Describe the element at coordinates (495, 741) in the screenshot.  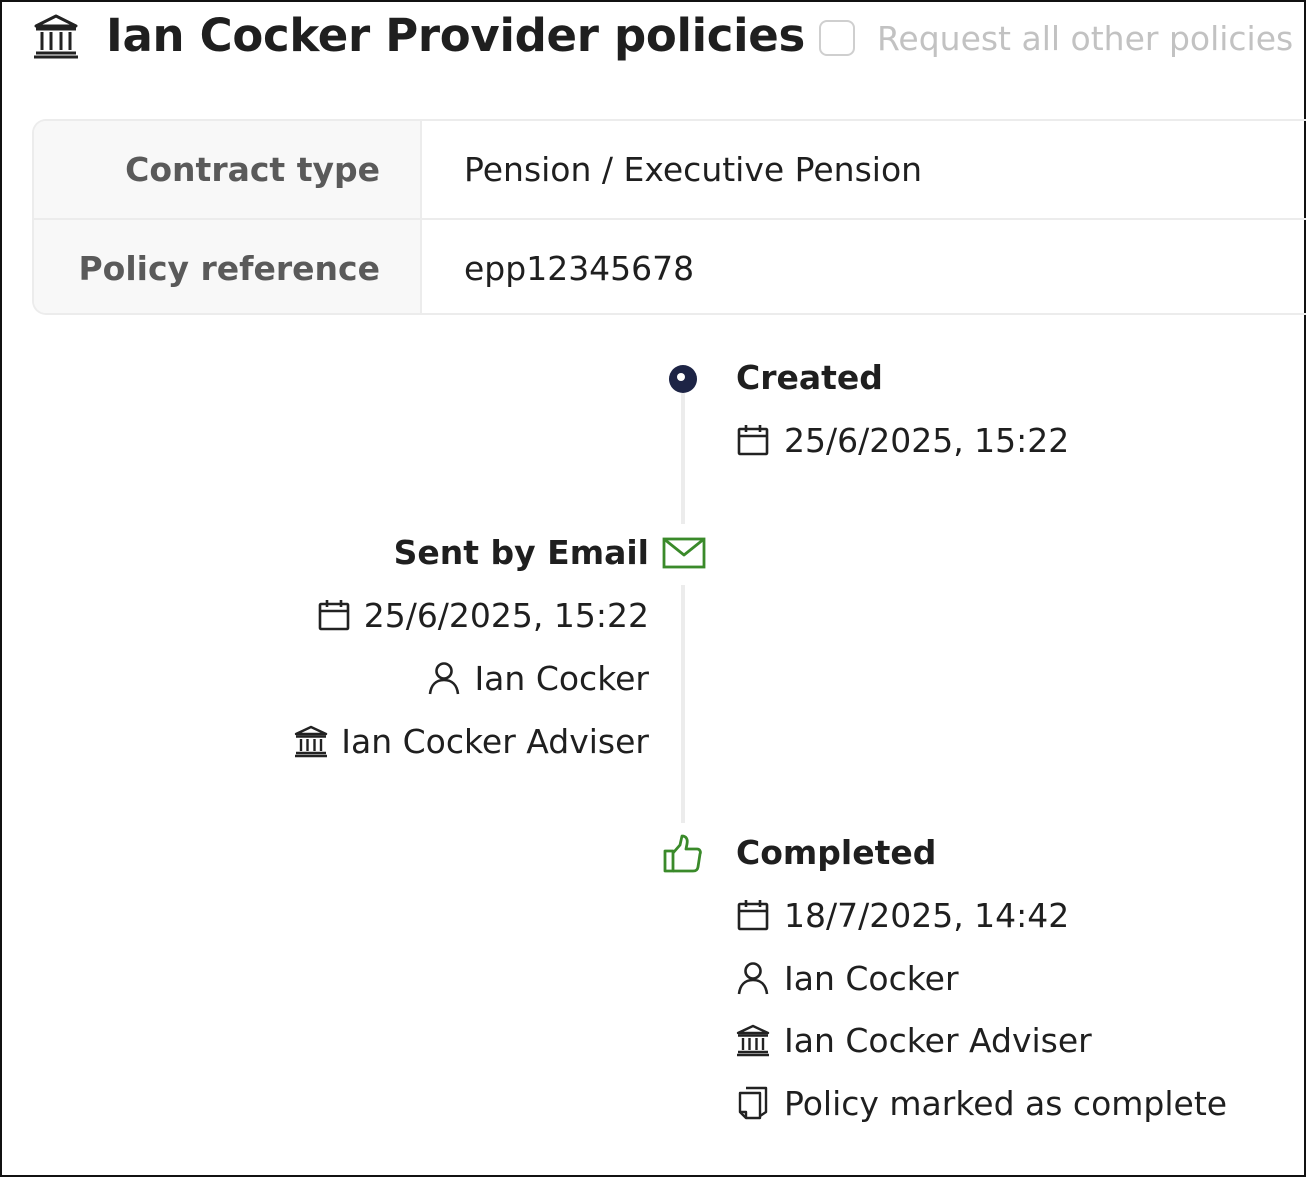
I see `sent-organisation-text: Ian Cocker Adviser` at that location.